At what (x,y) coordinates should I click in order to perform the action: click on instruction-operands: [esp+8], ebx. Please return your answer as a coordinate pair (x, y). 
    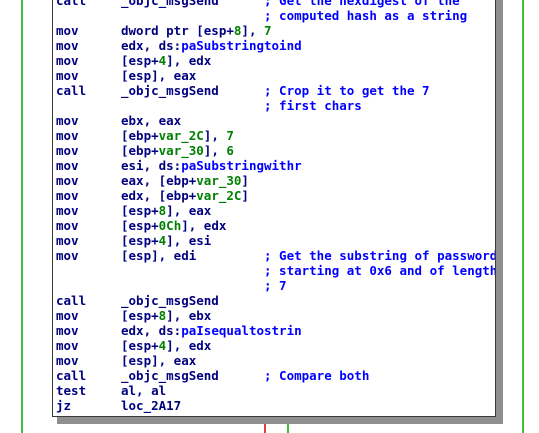
    Looking at the image, I should click on (166, 315).